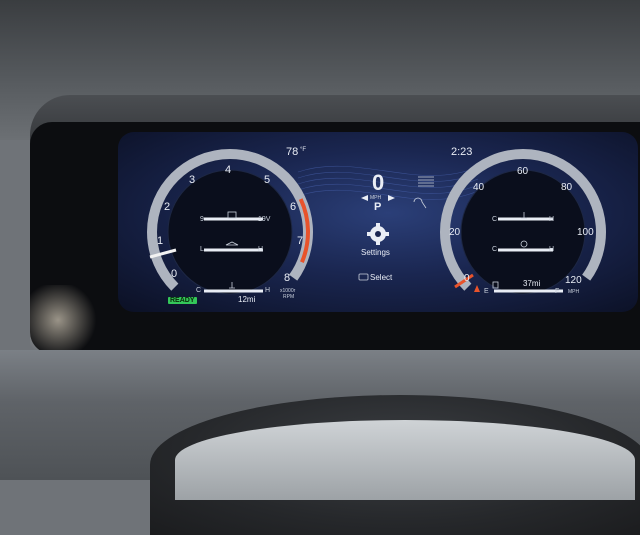 The width and height of the screenshot is (640, 535). What do you see at coordinates (557, 291) in the screenshot?
I see `fuel-full-label: F` at bounding box center [557, 291].